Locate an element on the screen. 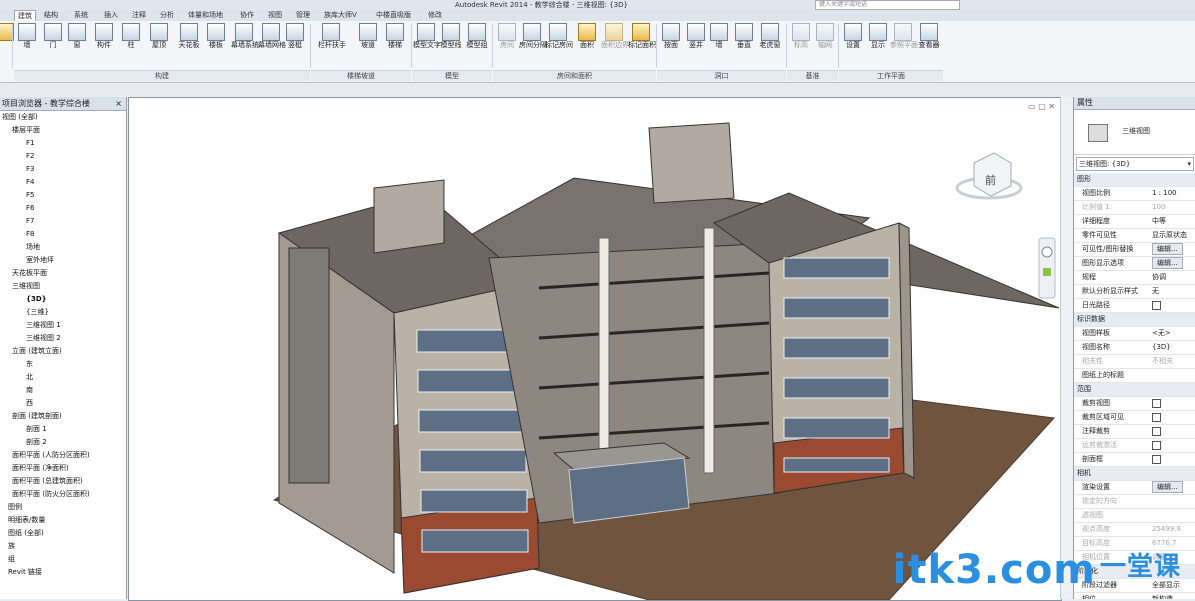  property-value: <无> is located at coordinates (1173, 333).